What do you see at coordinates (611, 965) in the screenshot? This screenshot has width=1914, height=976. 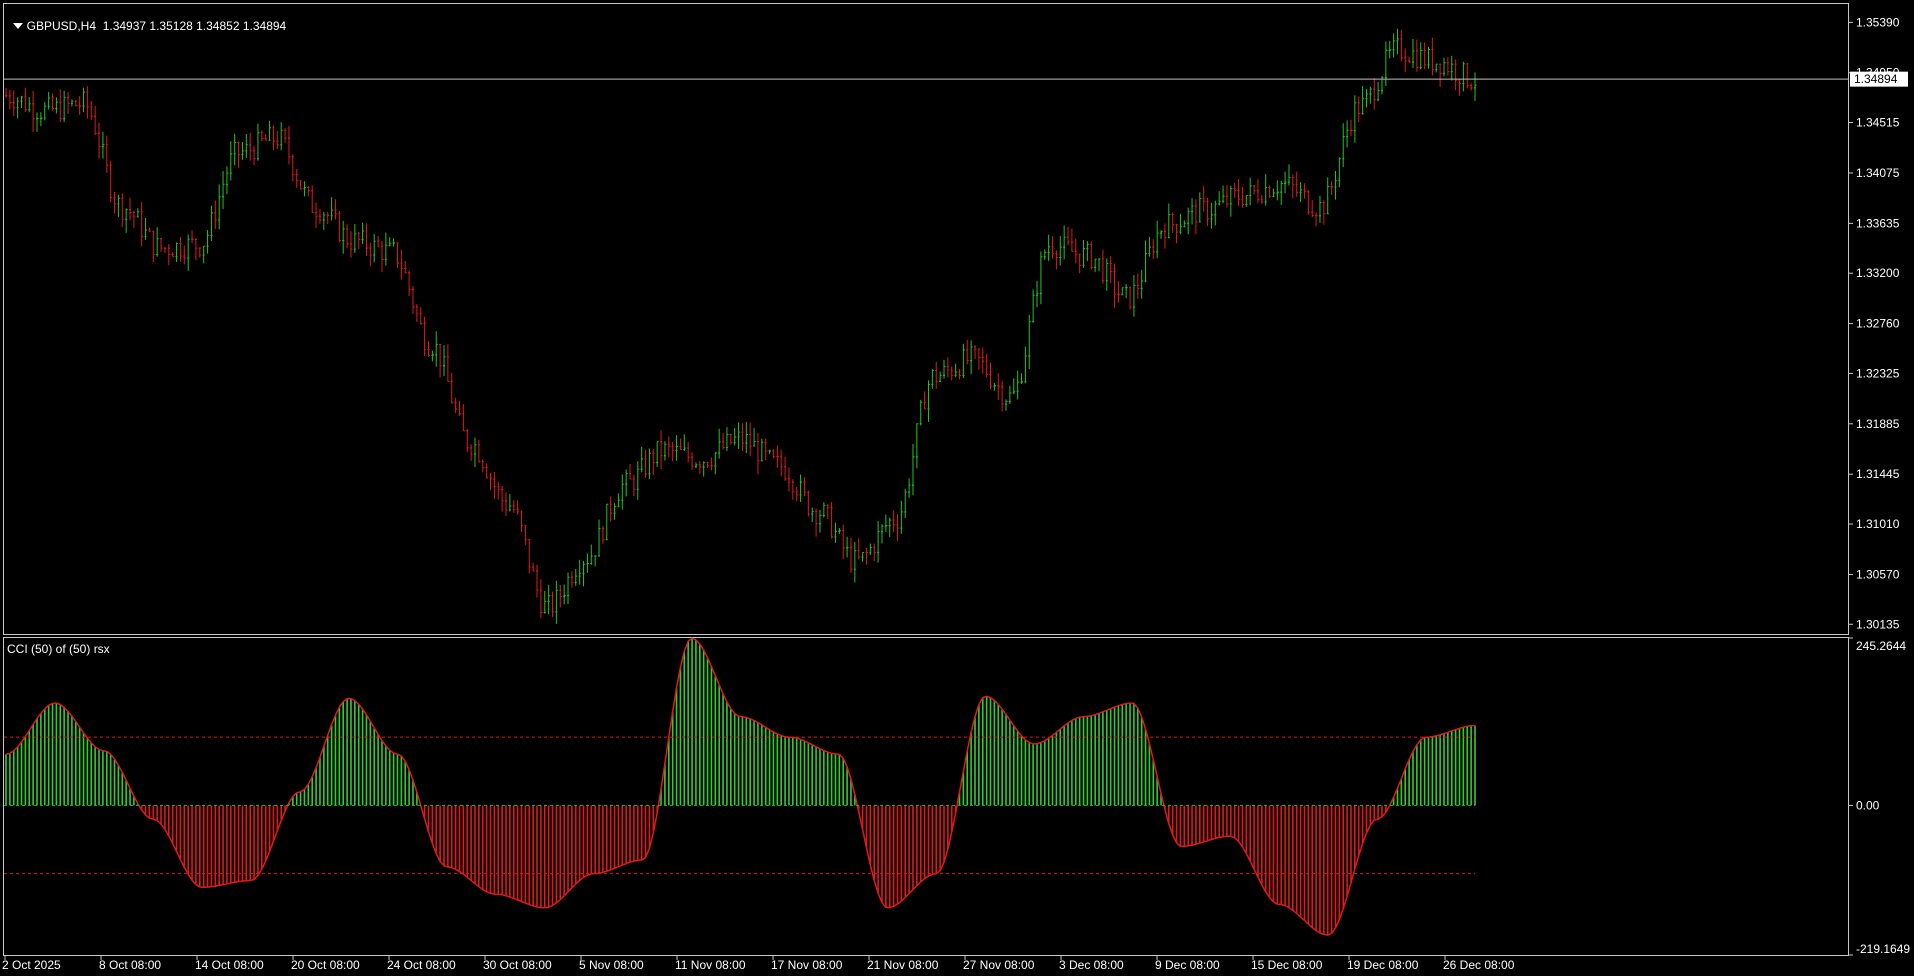 I see `time-axis-label: 5 Nov 08:00` at bounding box center [611, 965].